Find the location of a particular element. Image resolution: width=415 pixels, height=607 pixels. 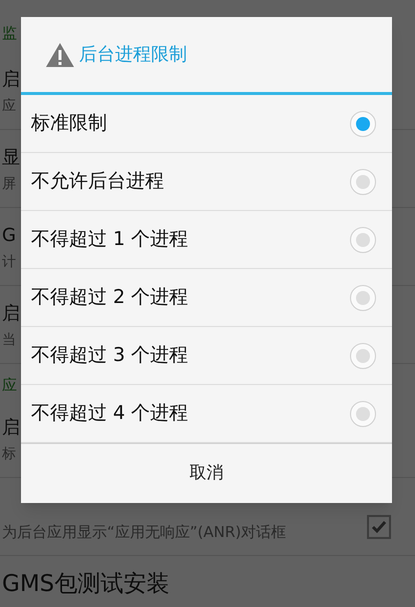

radio-option: 不得超过 2 个进程 is located at coordinates (206, 298).